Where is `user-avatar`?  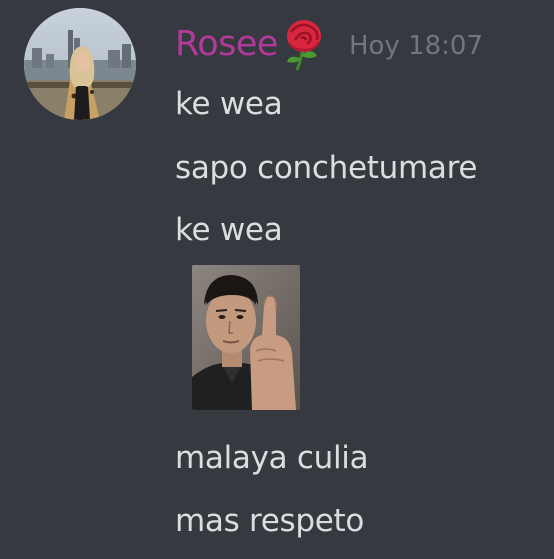
user-avatar is located at coordinates (80, 64).